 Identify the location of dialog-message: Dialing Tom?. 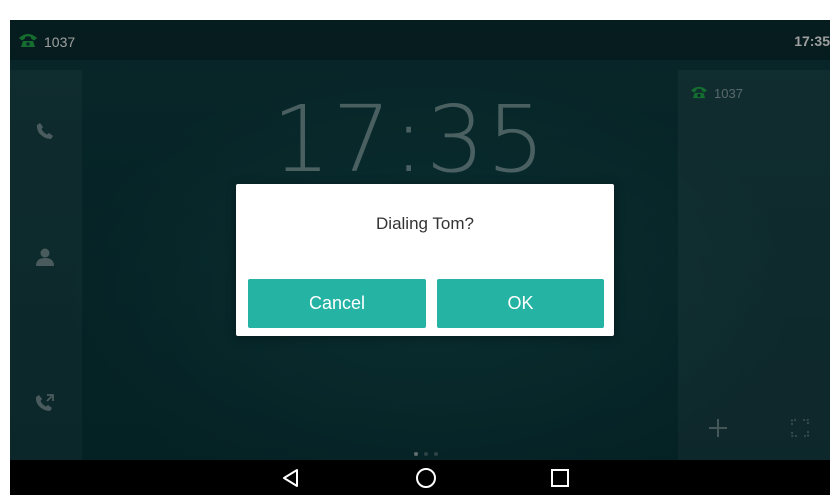
(425, 223).